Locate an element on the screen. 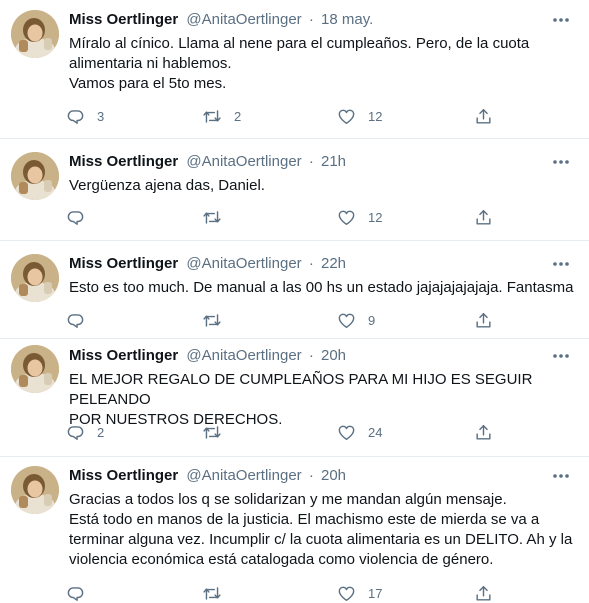 This screenshot has width=589, height=603. tweet-actions: 2 24 is located at coordinates (286, 432).